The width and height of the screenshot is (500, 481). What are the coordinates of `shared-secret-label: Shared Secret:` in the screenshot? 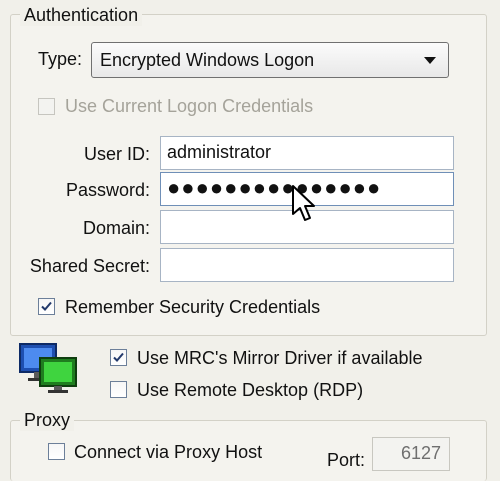 It's located at (89, 266).